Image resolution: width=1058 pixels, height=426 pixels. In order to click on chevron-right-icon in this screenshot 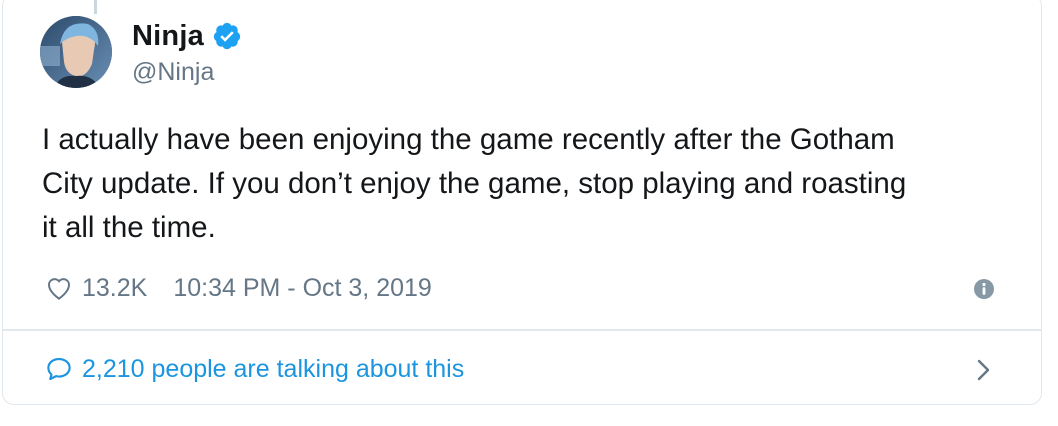, I will do `click(984, 370)`.